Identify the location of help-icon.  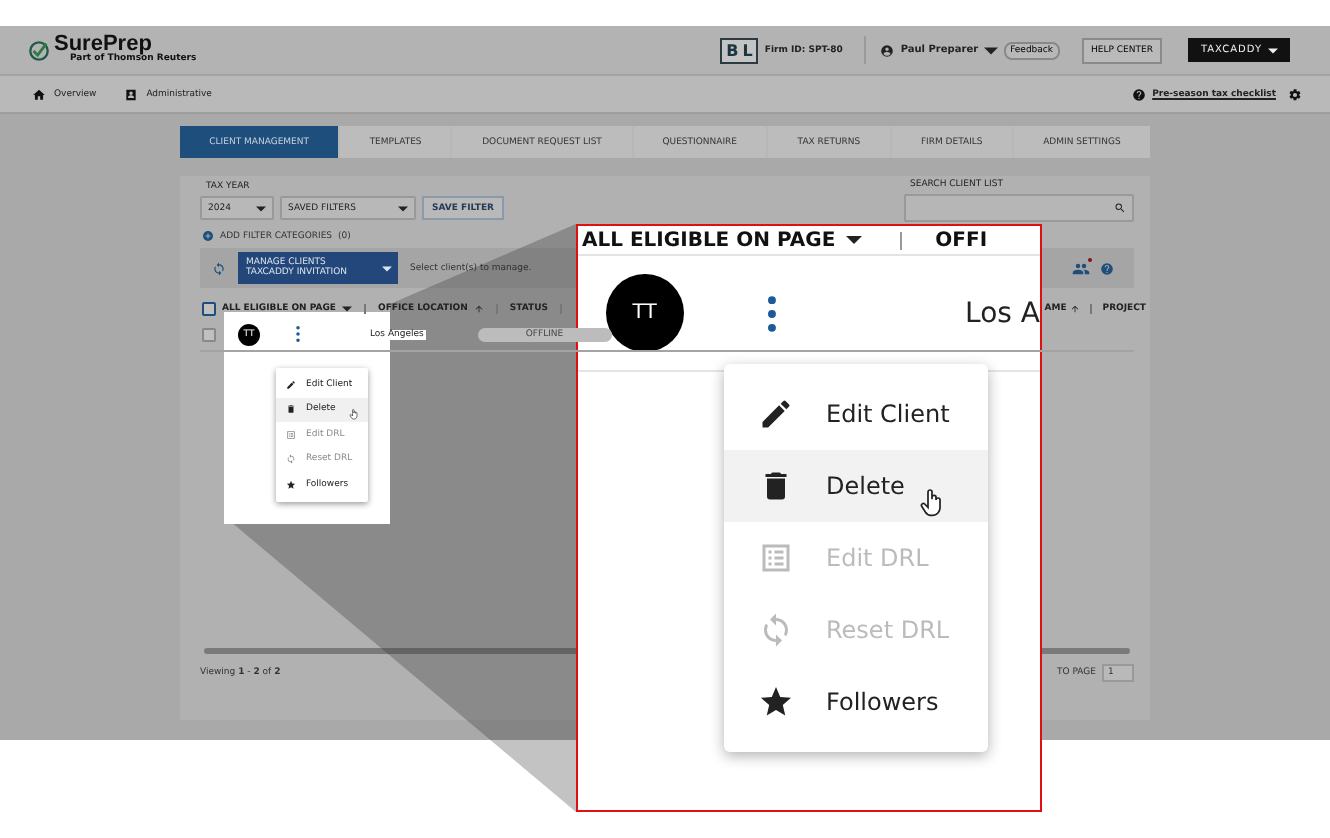
(1139, 94).